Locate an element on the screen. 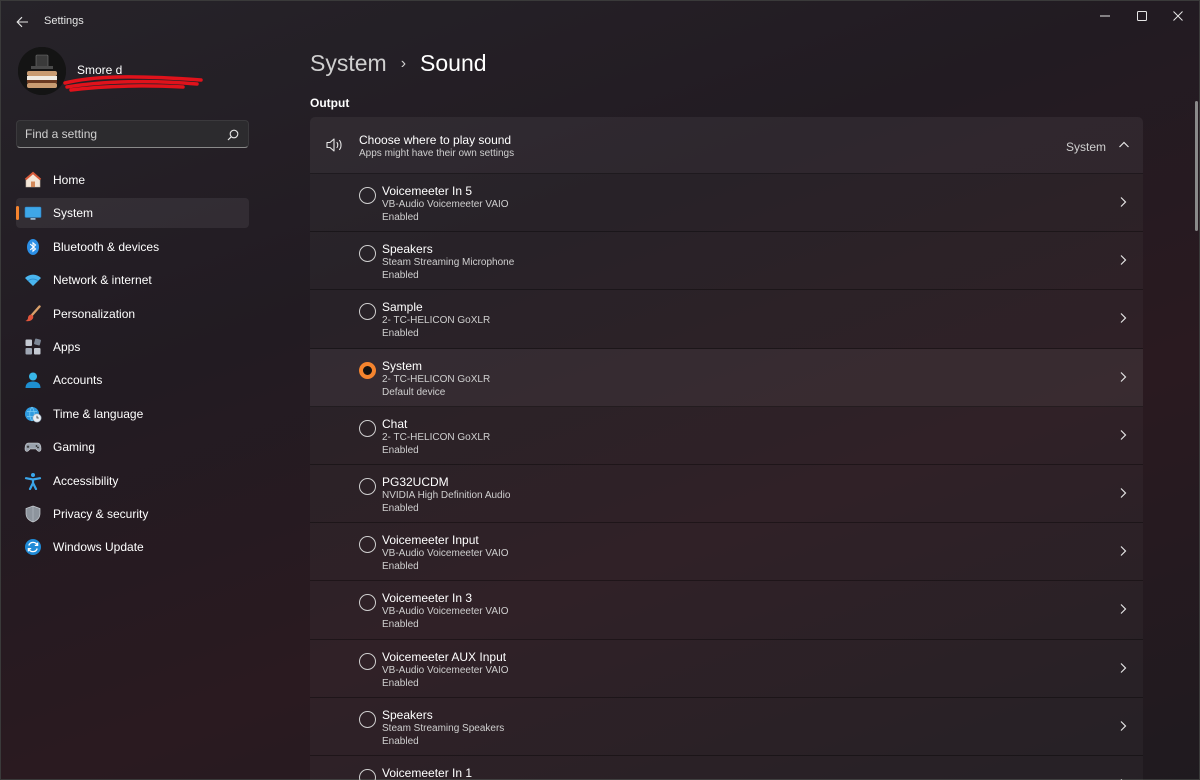  avatar-image is located at coordinates (42, 71).